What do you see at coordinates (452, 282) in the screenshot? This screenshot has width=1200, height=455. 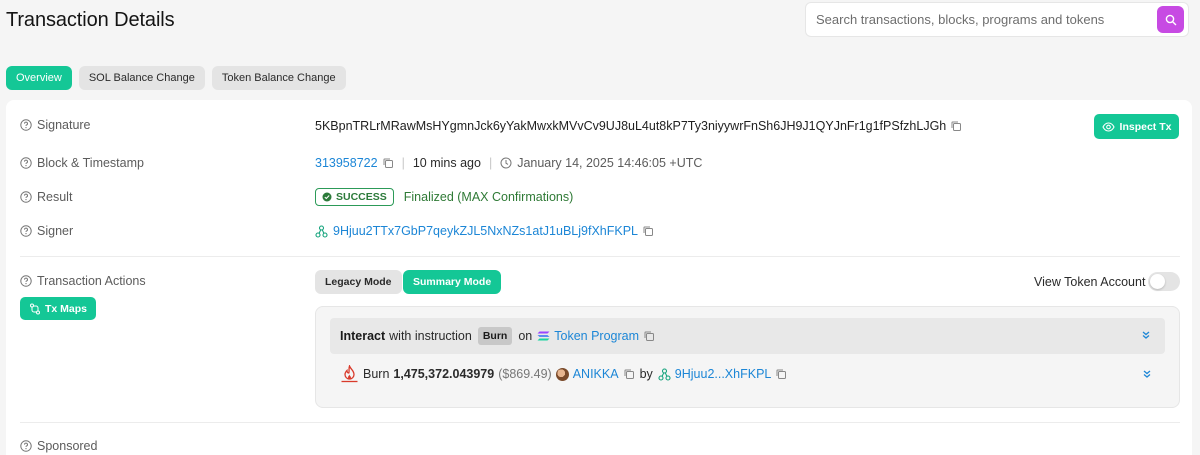 I see `summary-mode-button: Summary Mode` at bounding box center [452, 282].